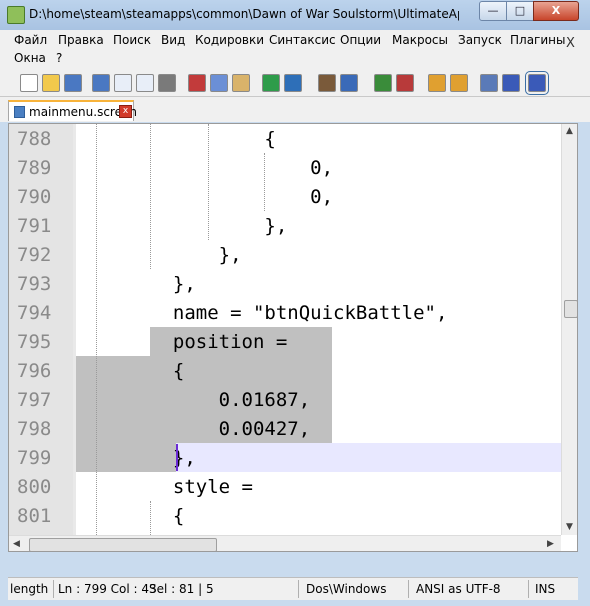  I want to click on line-number: 801, so click(34, 516).